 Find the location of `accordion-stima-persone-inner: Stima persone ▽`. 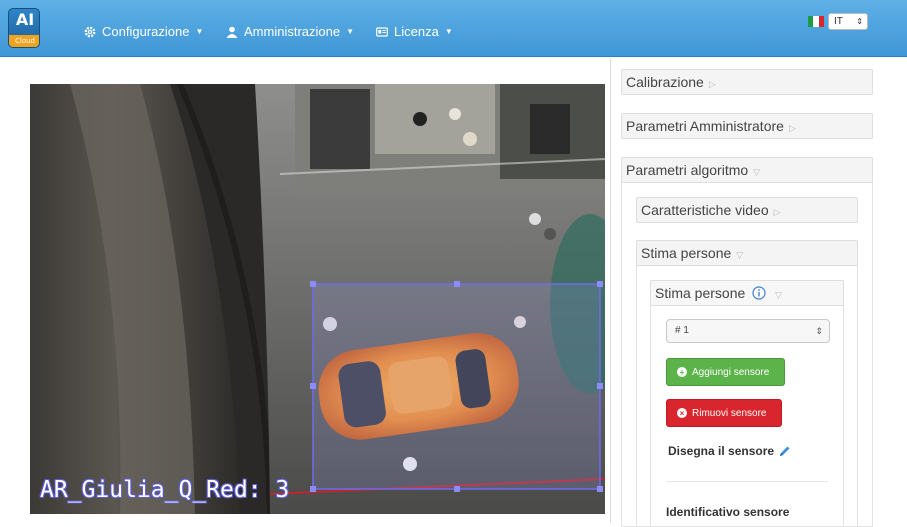

accordion-stima-persone-inner: Stima persone ▽ is located at coordinates (747, 293).